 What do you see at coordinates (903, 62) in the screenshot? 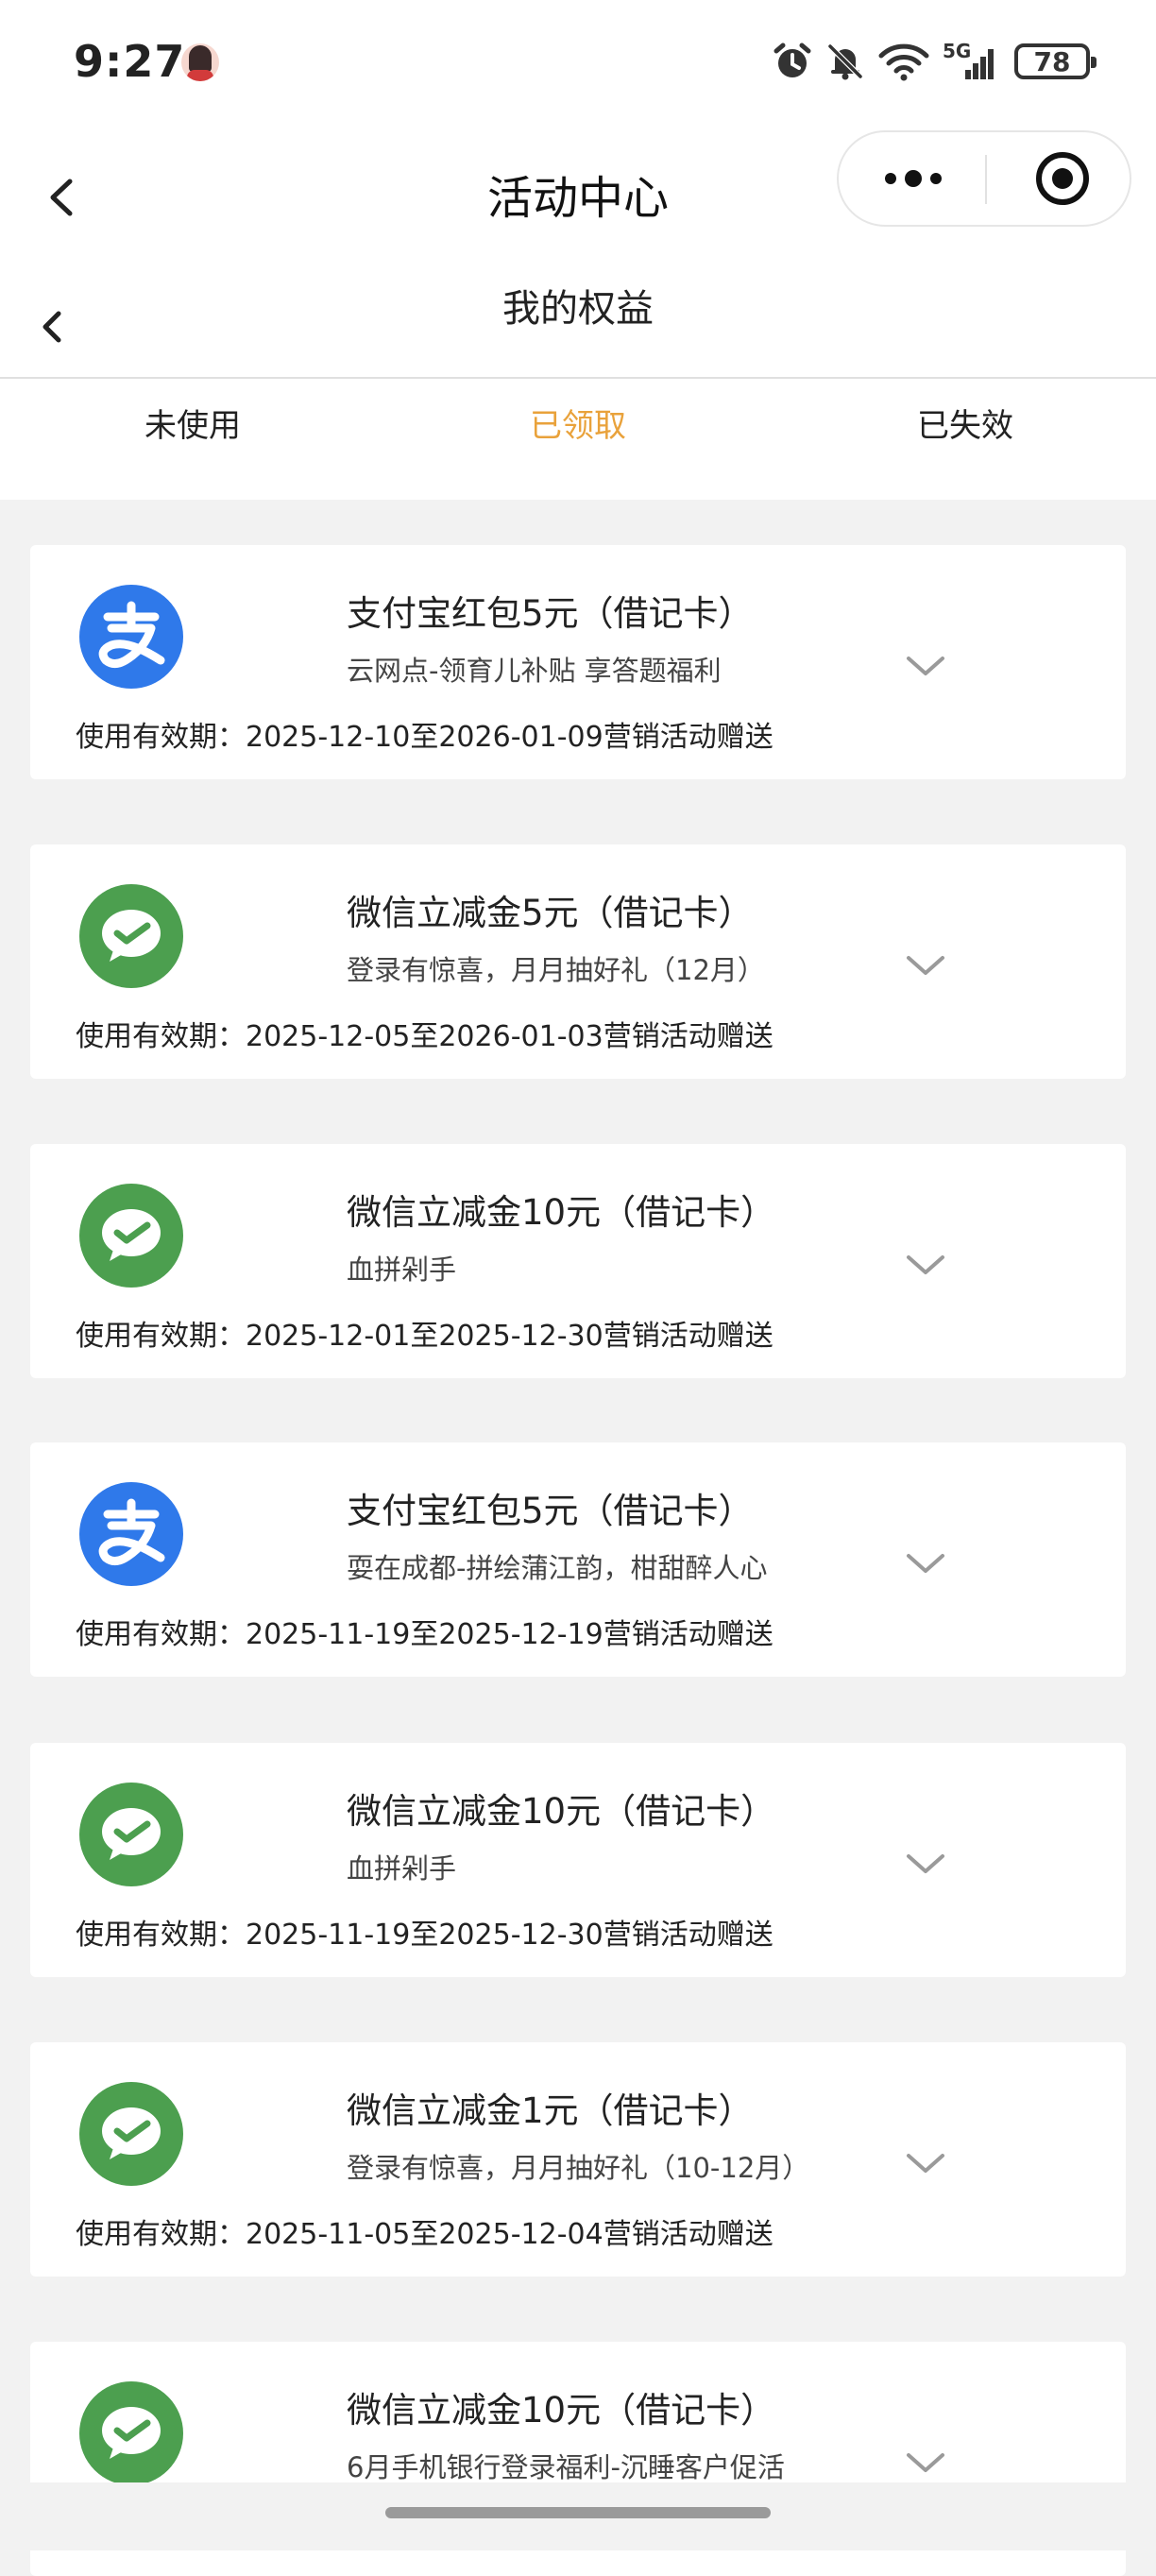
I see `wifi-icon` at bounding box center [903, 62].